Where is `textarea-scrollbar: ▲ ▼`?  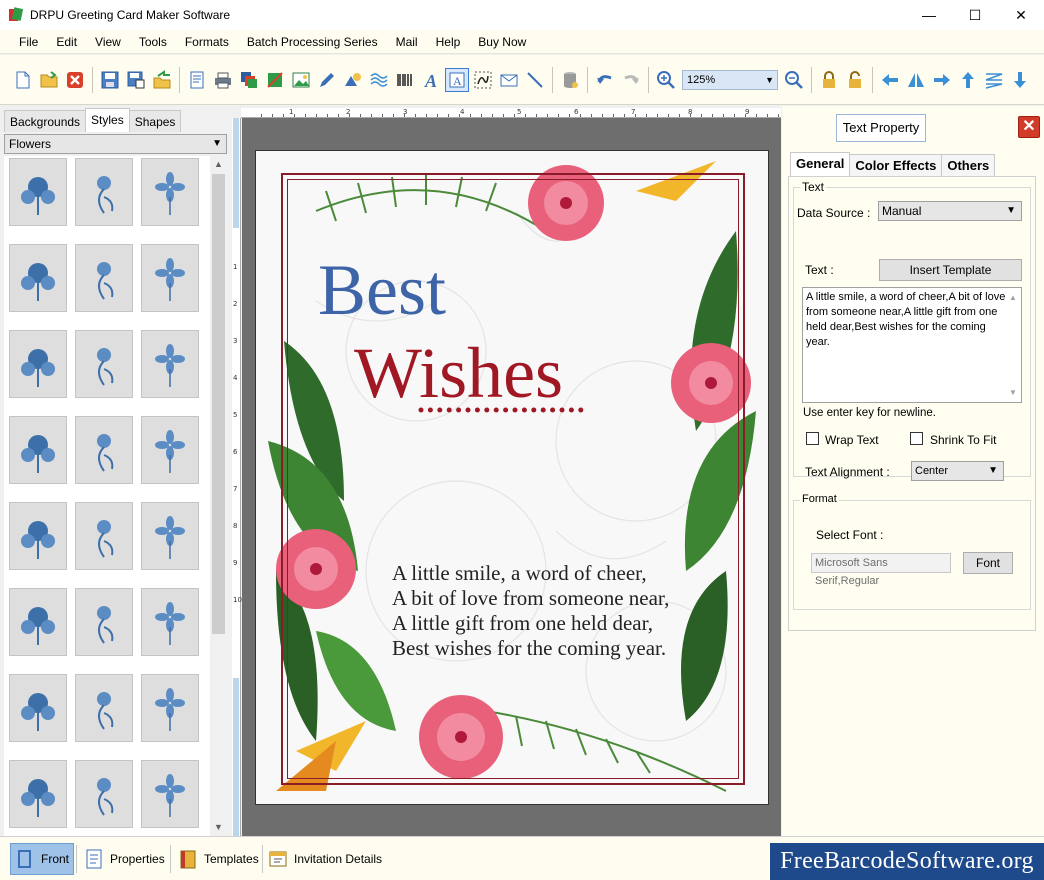
textarea-scrollbar: ▲ ▼ is located at coordinates (1013, 345).